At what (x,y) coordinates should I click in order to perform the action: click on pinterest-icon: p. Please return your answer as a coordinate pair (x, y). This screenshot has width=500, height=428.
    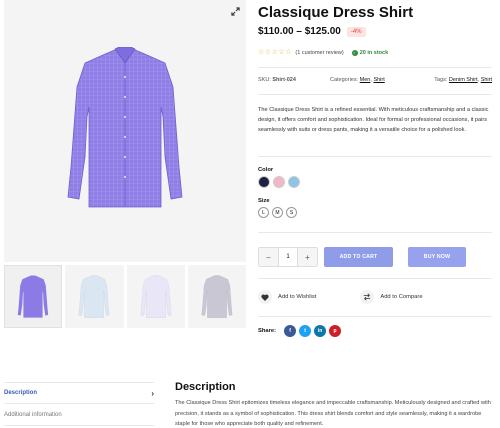
    Looking at the image, I should click on (335, 331).